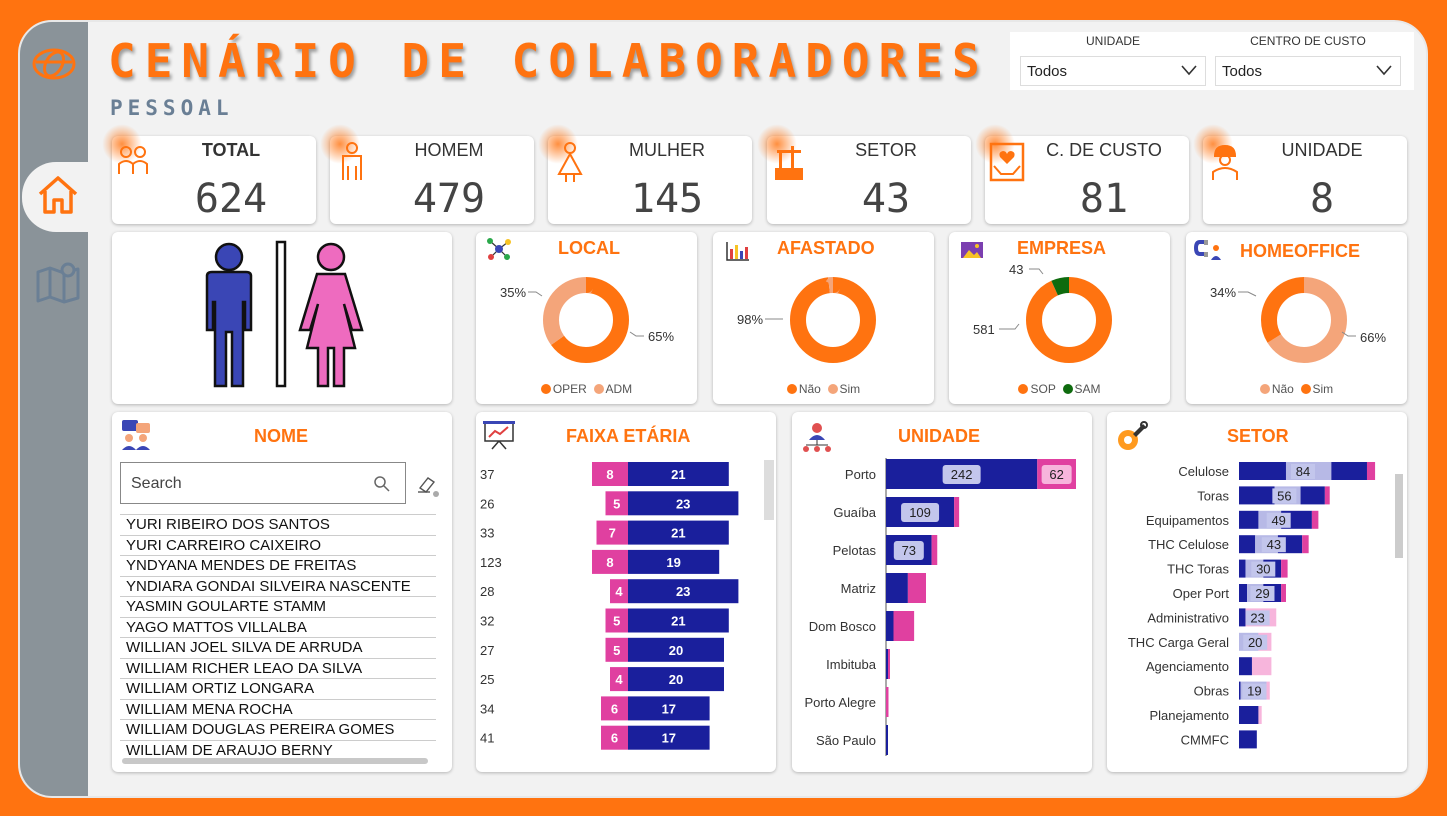 The width and height of the screenshot is (1447, 816). What do you see at coordinates (278, 668) in the screenshot?
I see `list-item: WILLIAM RICHER LEAO DA SILVA` at bounding box center [278, 668].